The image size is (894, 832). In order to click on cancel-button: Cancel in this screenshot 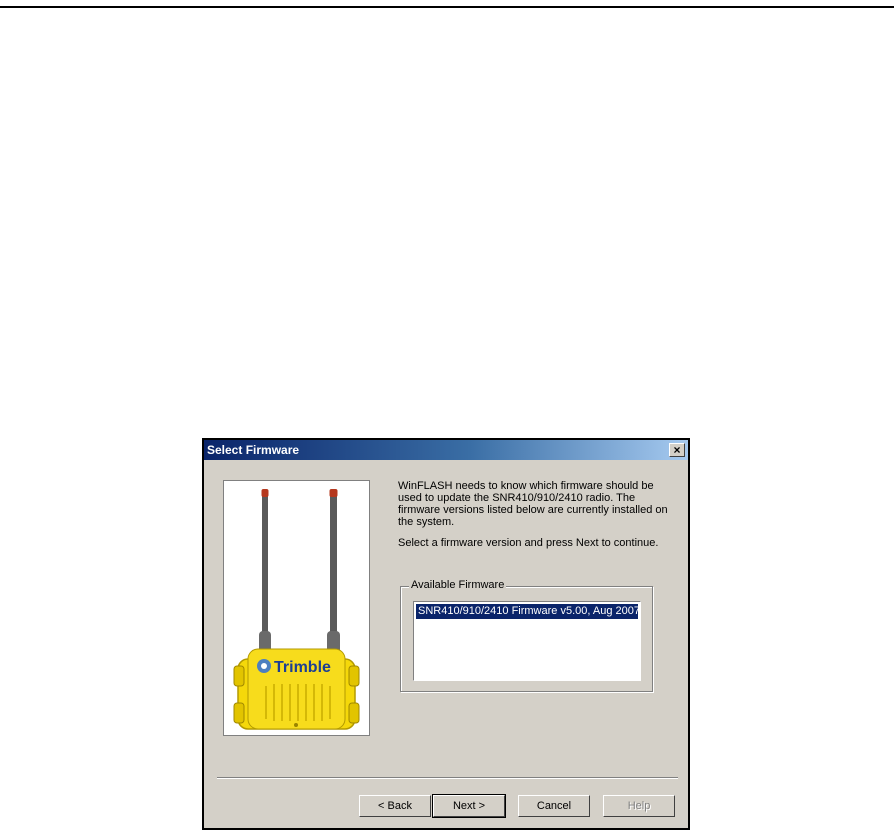, I will do `click(554, 806)`.